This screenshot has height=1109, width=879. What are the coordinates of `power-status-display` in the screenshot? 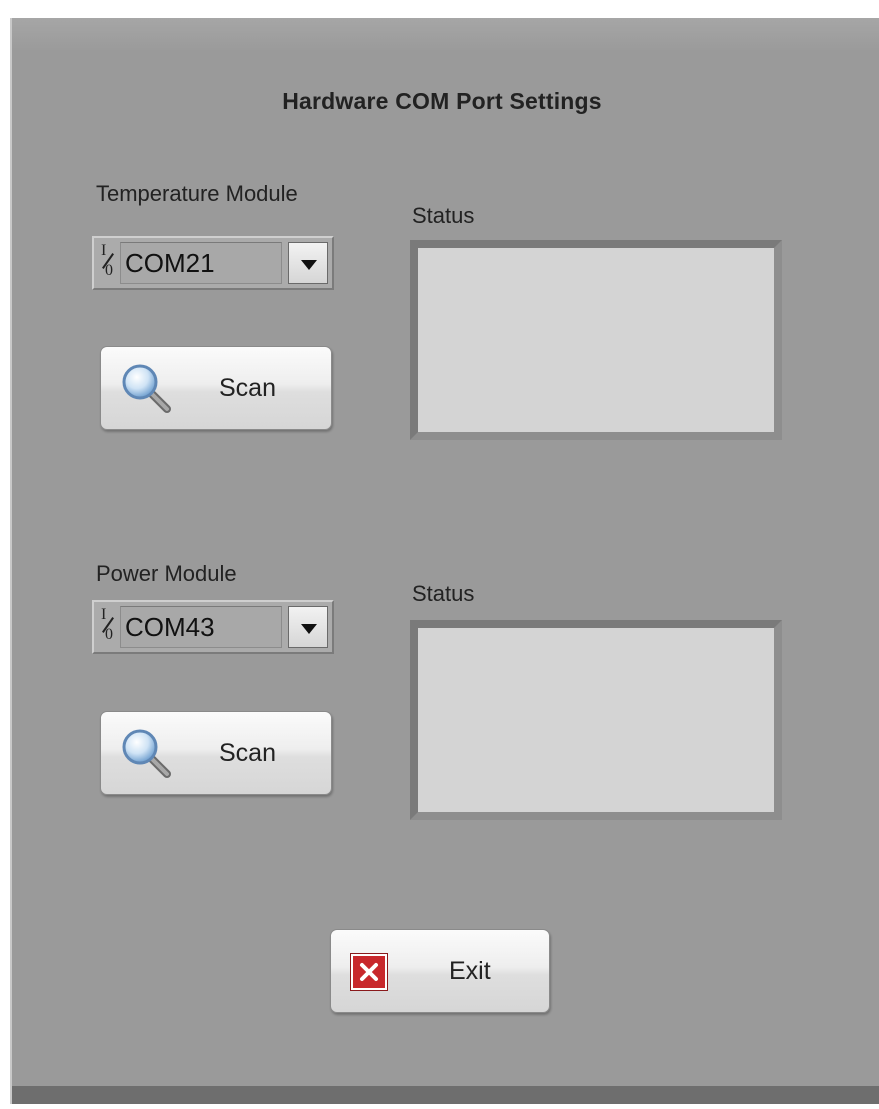 It's located at (596, 720).